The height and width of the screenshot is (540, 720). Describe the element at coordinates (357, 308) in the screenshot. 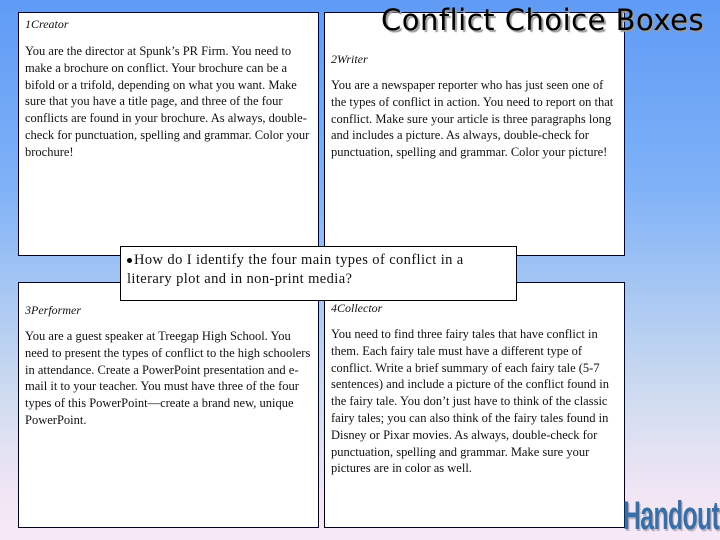

I see `box-role-label: 4Collector` at that location.